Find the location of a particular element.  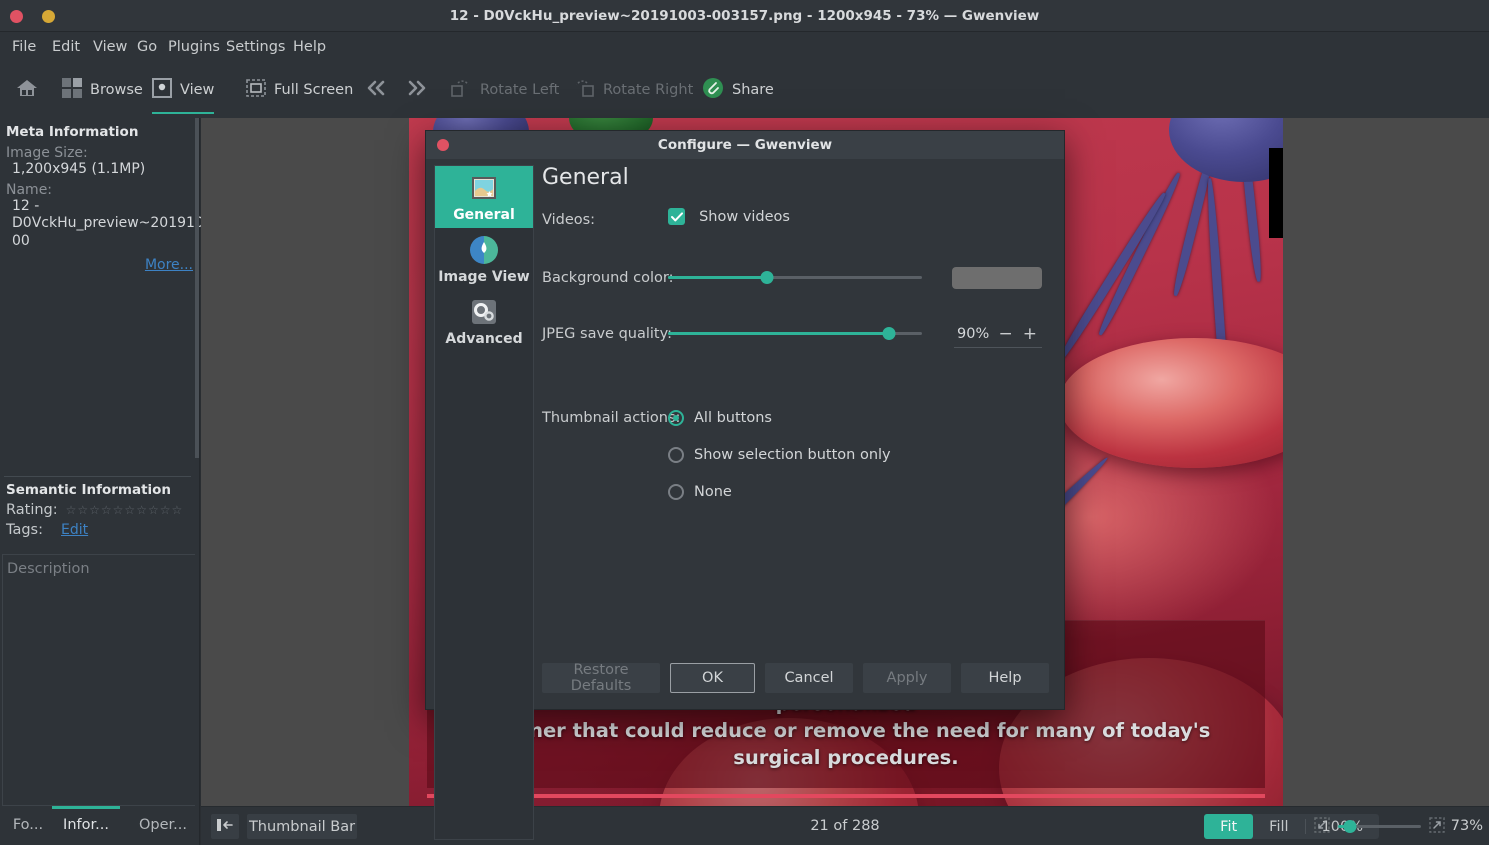

toolbar-home-button is located at coordinates (27, 90).